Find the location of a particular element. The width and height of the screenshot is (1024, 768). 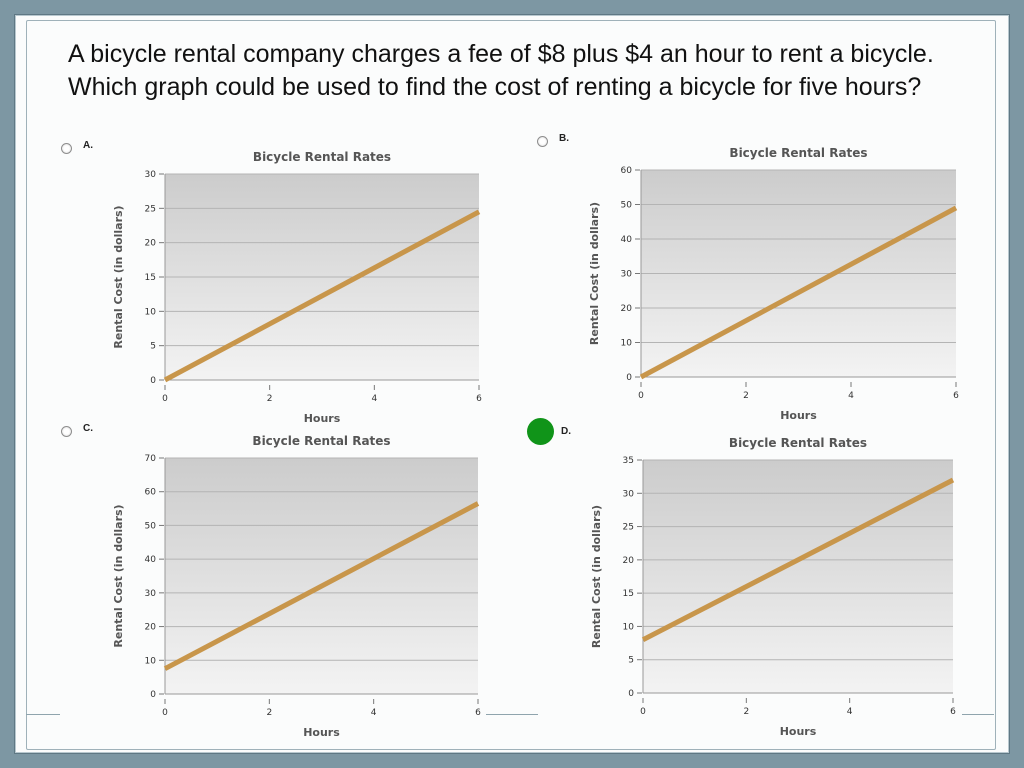

y-tick-label: 70 is located at coordinates (151, 459).